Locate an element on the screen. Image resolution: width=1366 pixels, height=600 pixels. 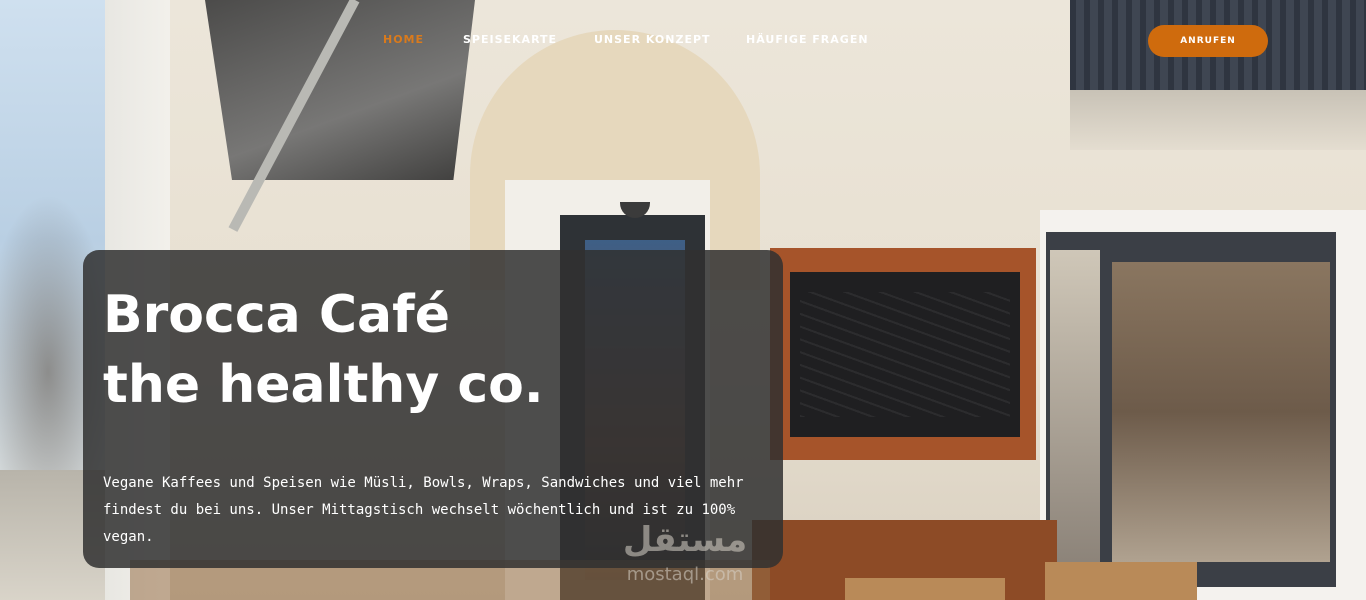
hero-title: Brocca Café the healthy co. is located at coordinates (423, 350).